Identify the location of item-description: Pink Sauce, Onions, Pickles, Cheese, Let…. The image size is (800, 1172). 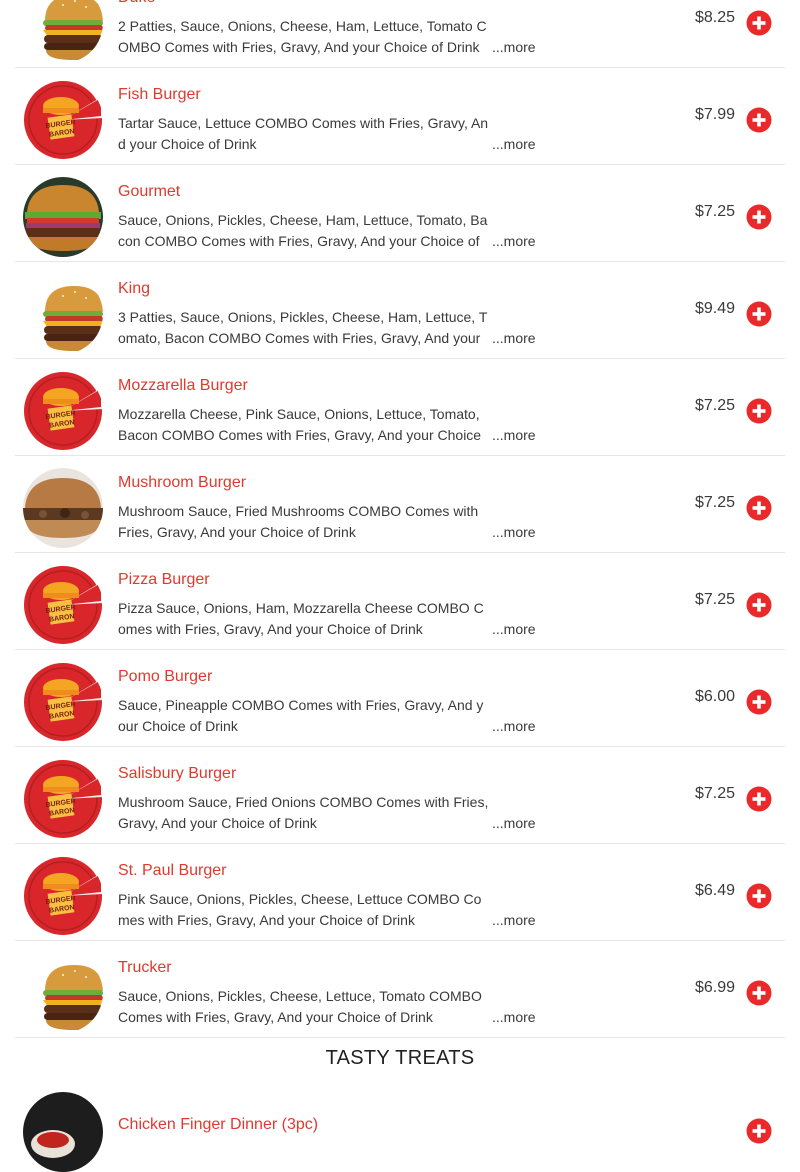
(300, 909).